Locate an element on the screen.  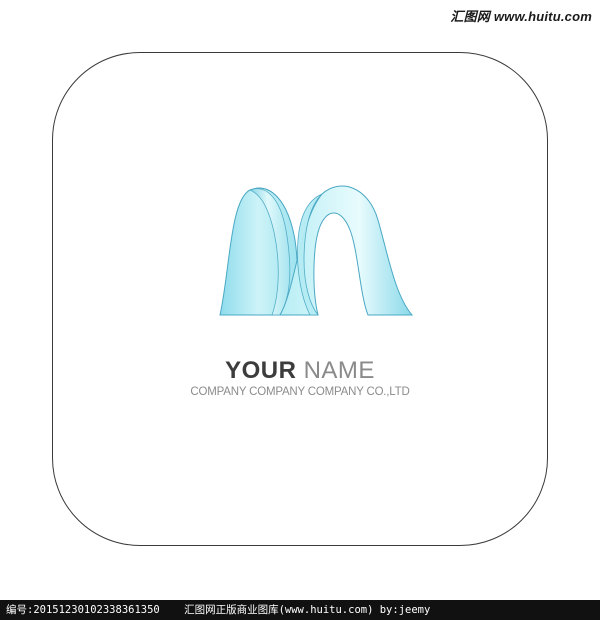
brand-name-word-2: NAME is located at coordinates (339, 370).